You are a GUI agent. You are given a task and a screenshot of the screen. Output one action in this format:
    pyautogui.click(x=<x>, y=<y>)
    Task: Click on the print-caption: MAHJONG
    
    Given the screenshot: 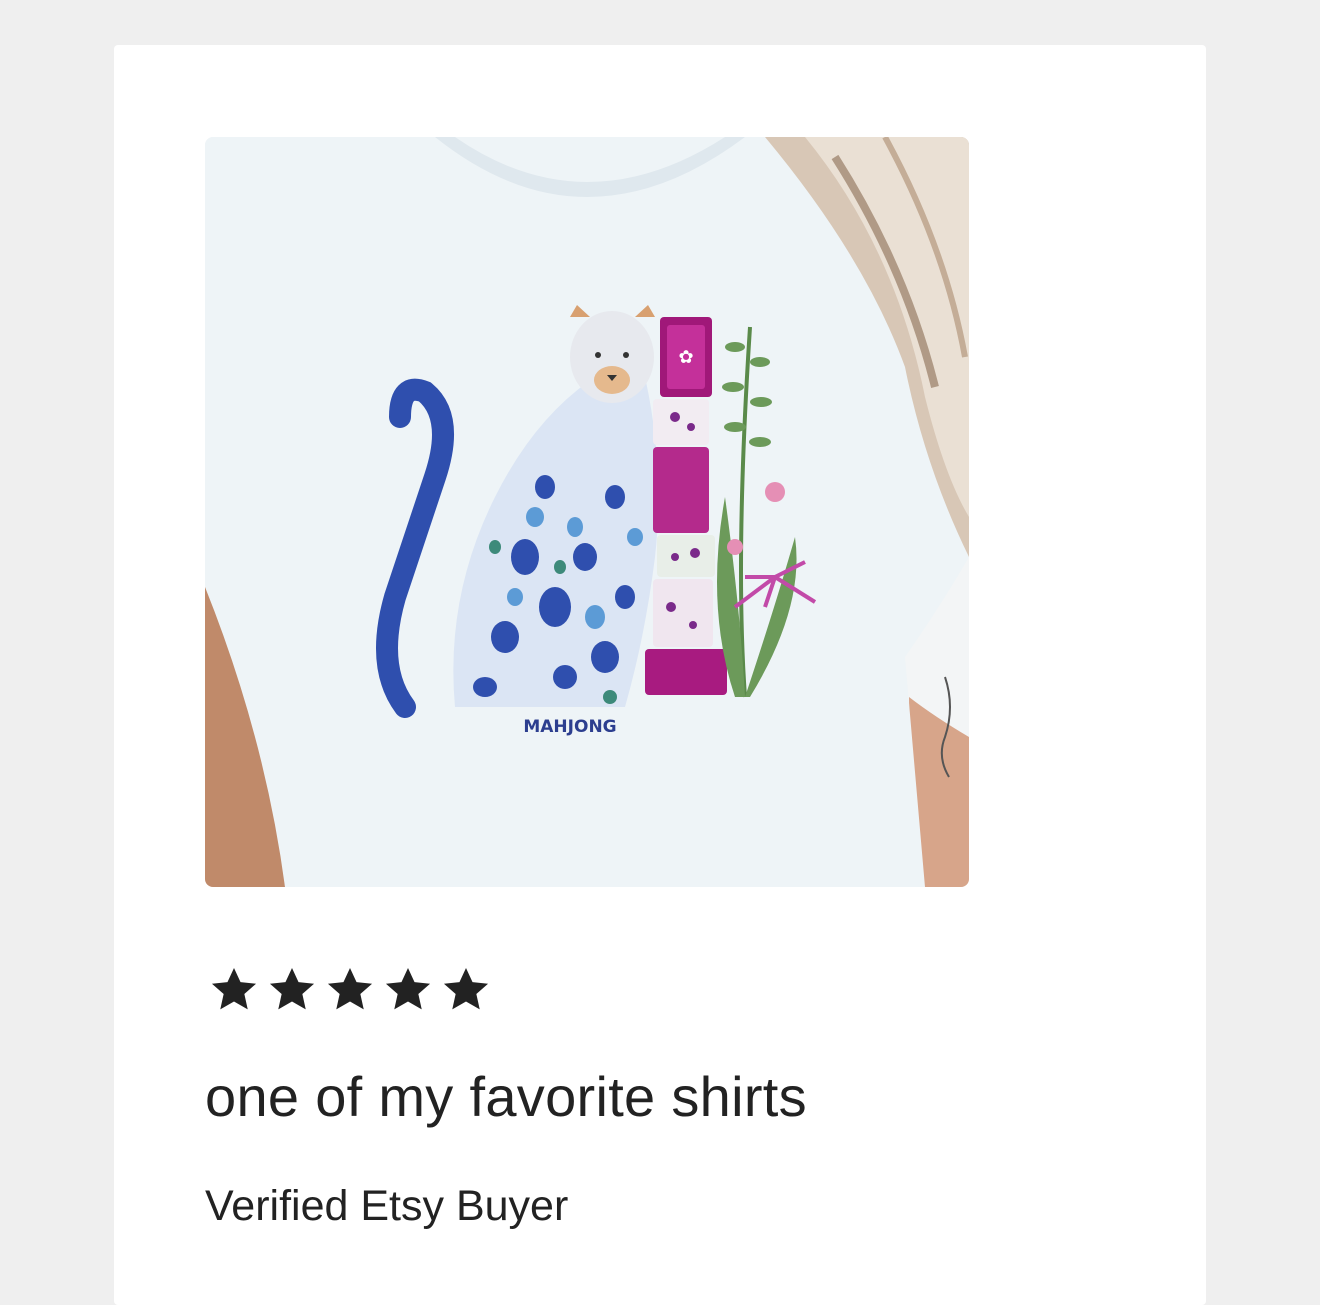 What is the action you would take?
    pyautogui.click(x=569, y=727)
    